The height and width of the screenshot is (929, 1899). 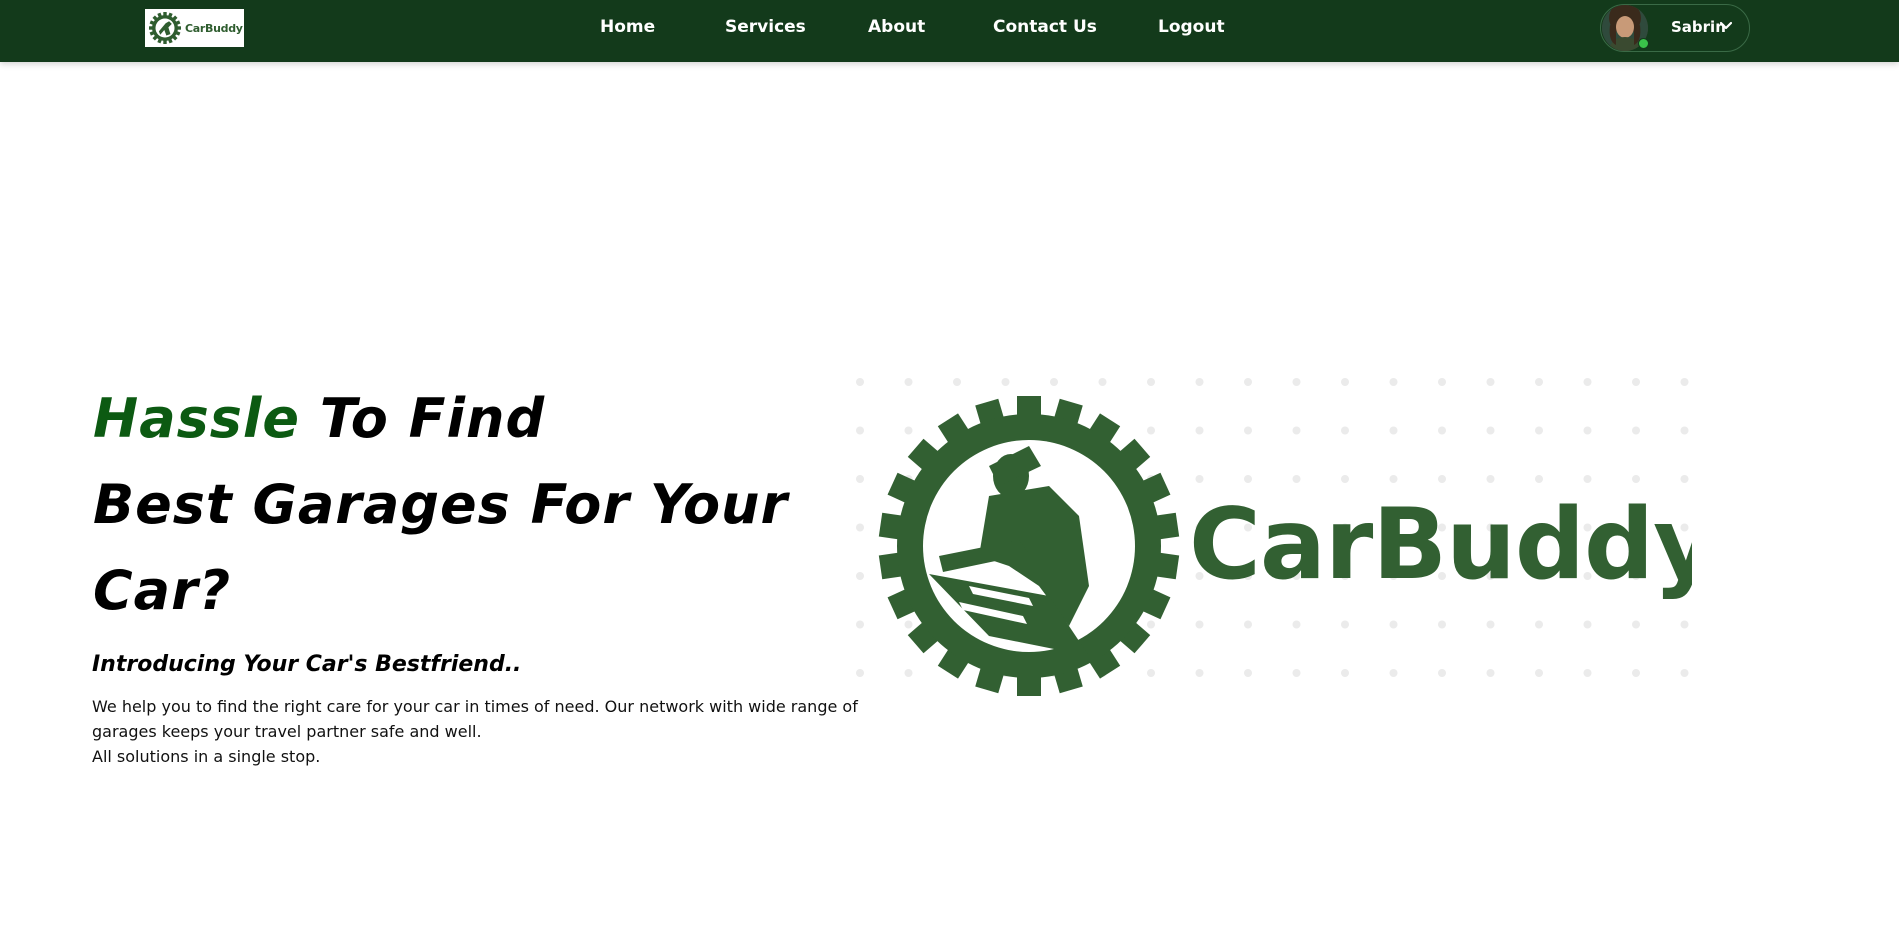 What do you see at coordinates (1698, 27) in the screenshot?
I see `profile-name: Sabrin` at bounding box center [1698, 27].